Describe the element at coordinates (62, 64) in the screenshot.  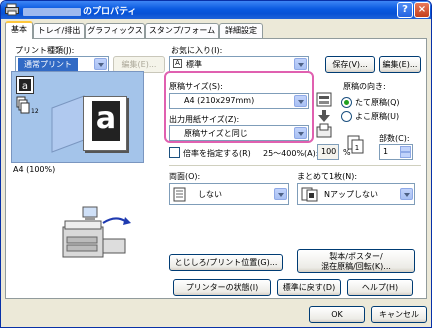
I see `print-type-select: 通常プリント` at that location.